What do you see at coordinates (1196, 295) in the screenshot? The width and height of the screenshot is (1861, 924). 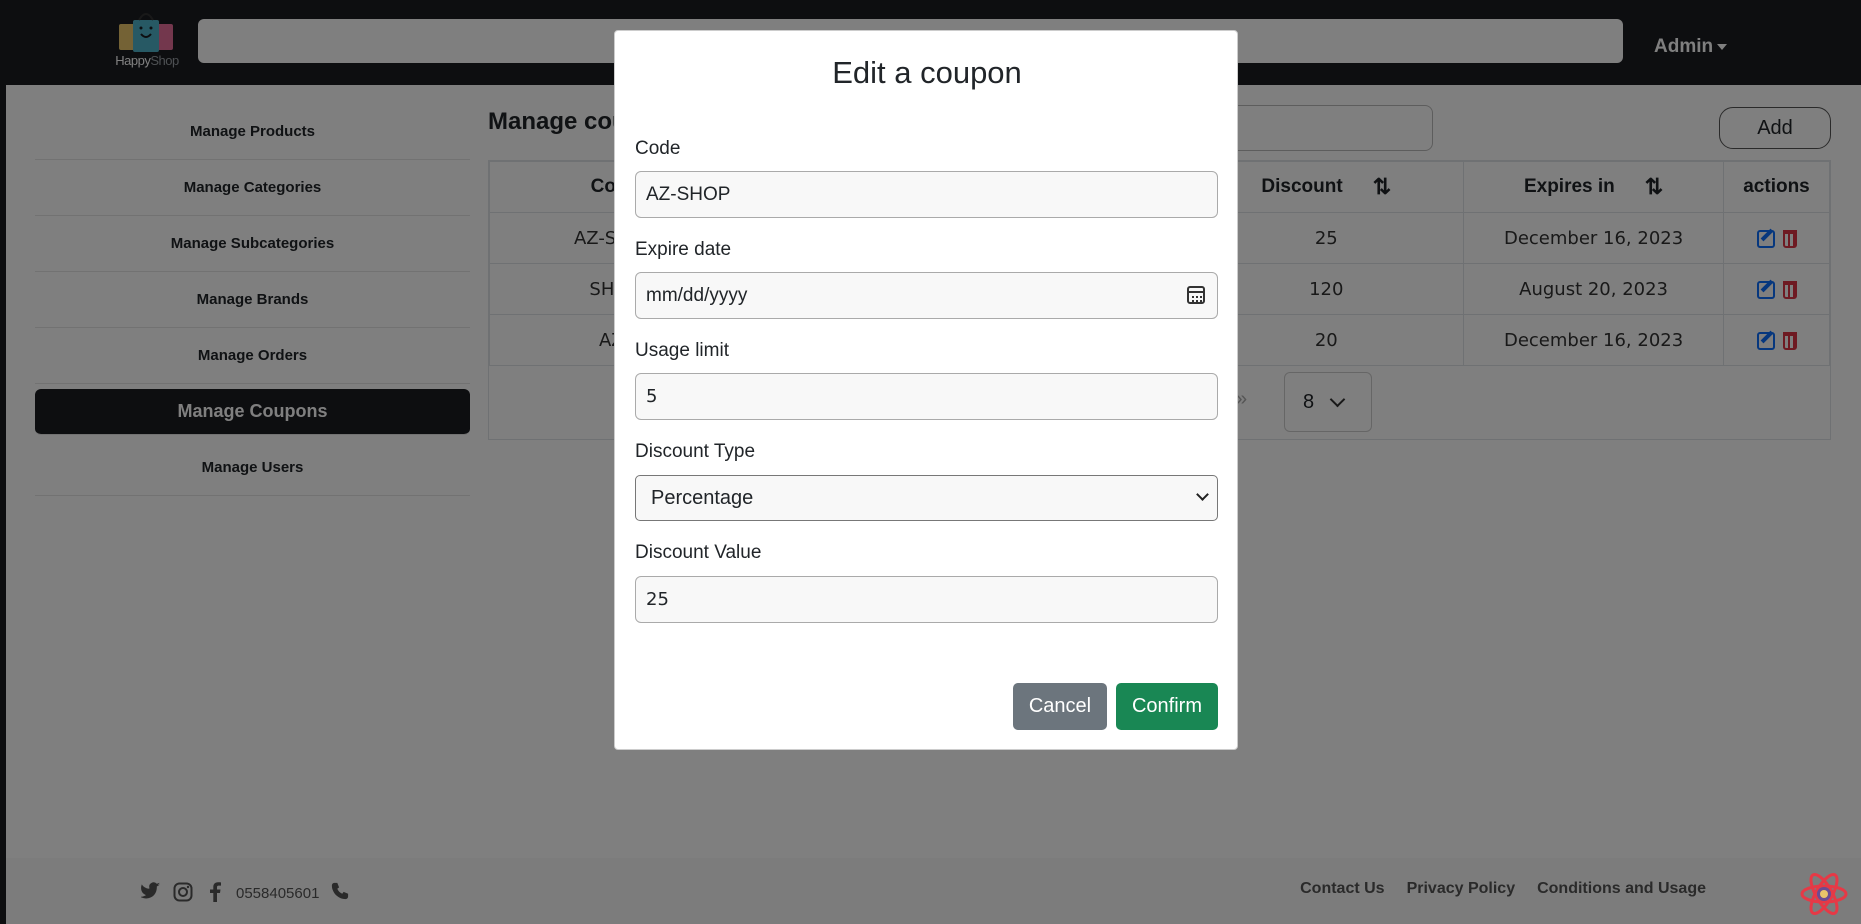 I see `calendar-icon` at bounding box center [1196, 295].